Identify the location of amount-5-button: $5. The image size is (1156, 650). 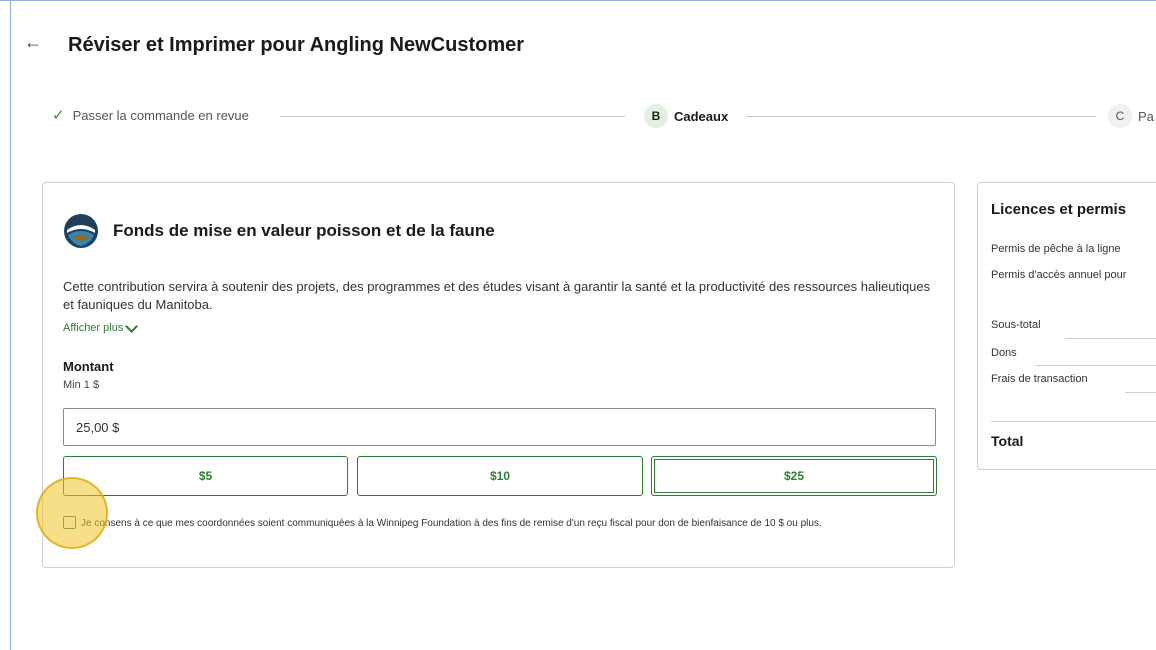
(205, 476).